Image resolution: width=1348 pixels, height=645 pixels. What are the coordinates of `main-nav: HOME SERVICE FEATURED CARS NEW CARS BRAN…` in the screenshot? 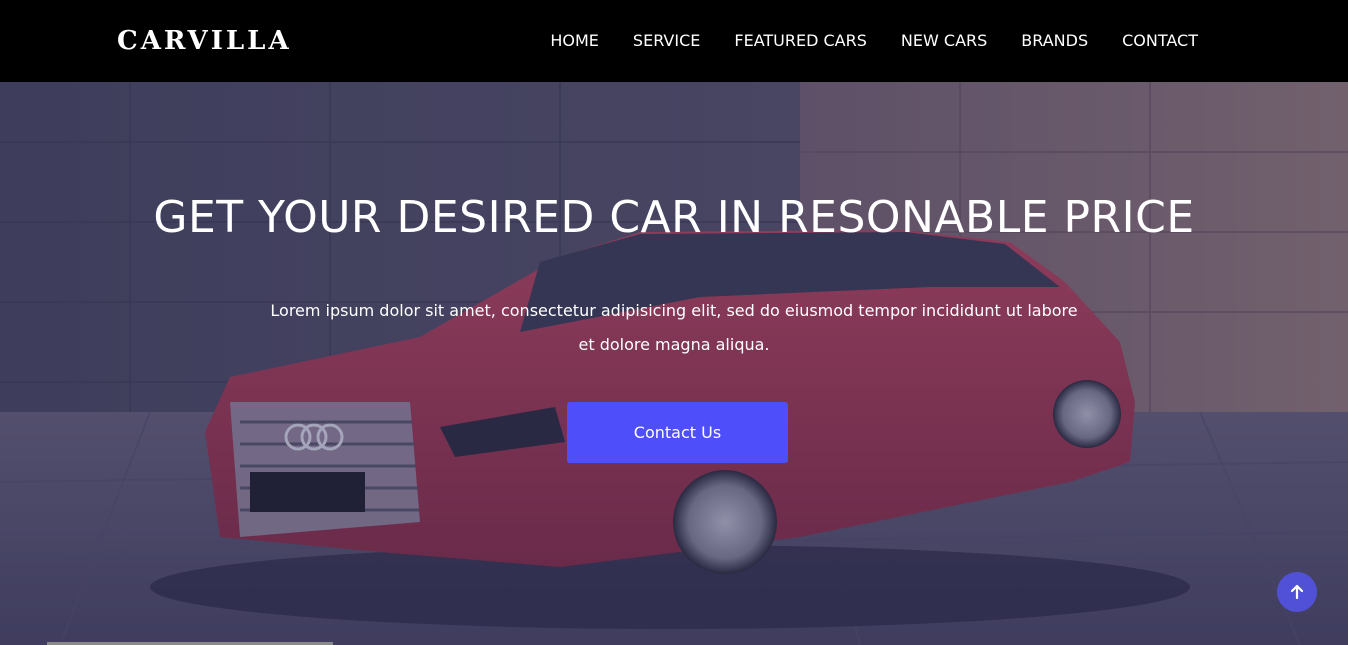 It's located at (874, 41).